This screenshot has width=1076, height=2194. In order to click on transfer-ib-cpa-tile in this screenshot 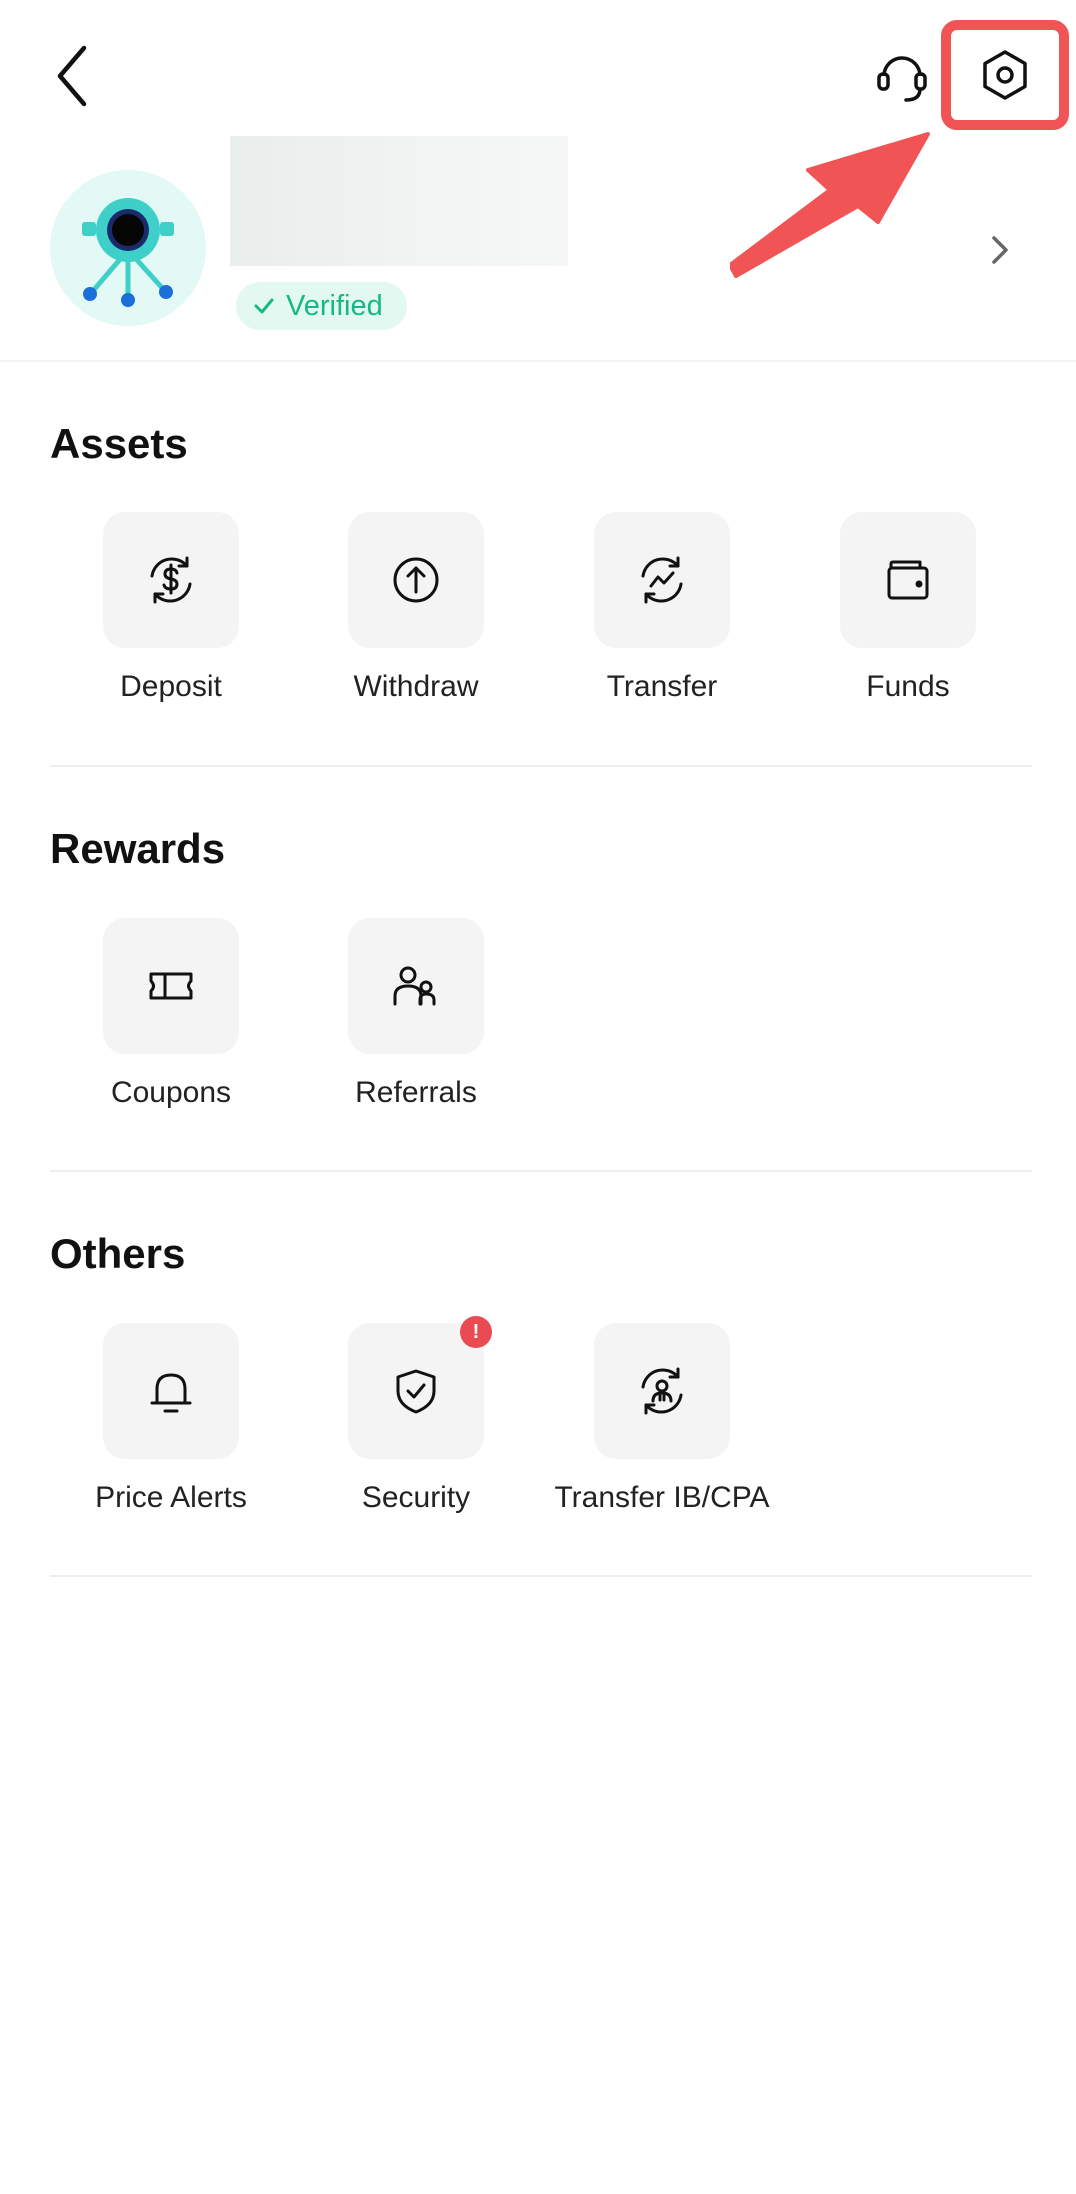, I will do `click(662, 1391)`.